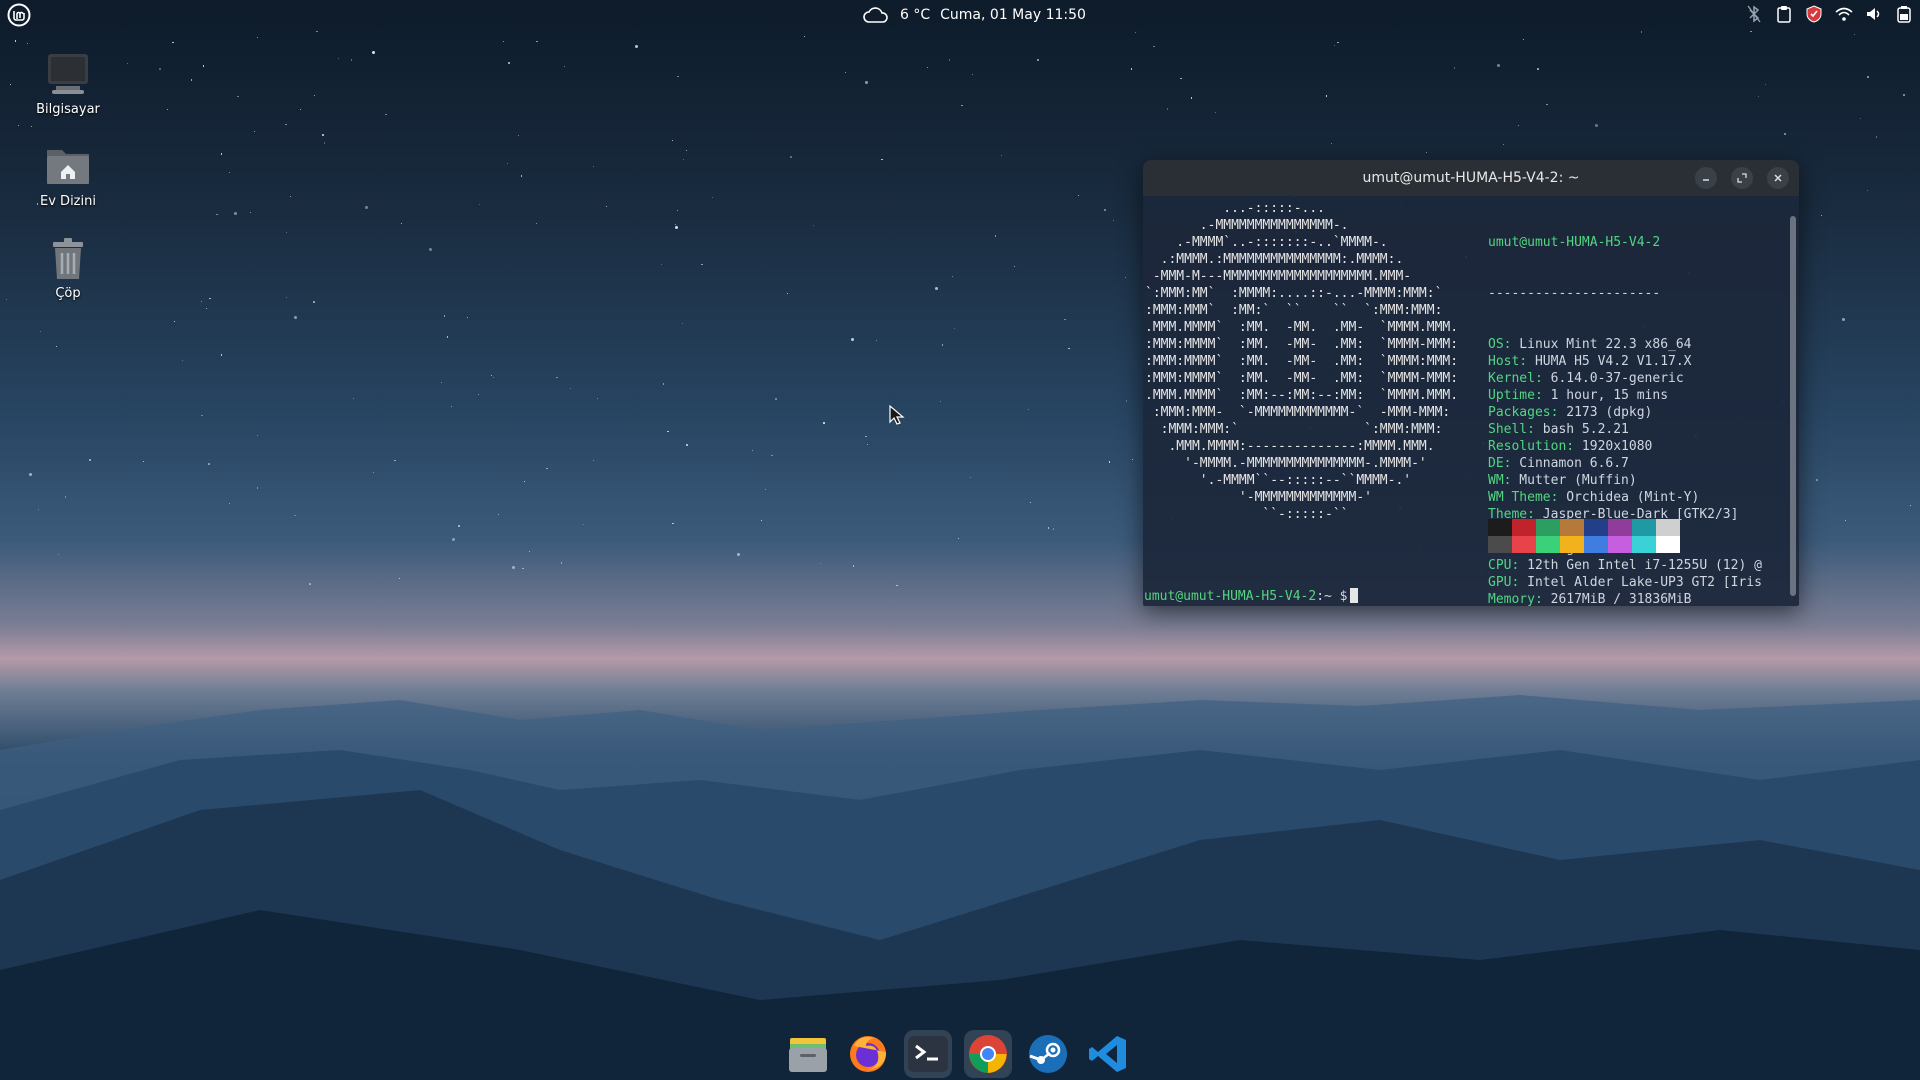 The width and height of the screenshot is (1920, 1080). I want to click on info-key: Resolution:, so click(1531, 446).